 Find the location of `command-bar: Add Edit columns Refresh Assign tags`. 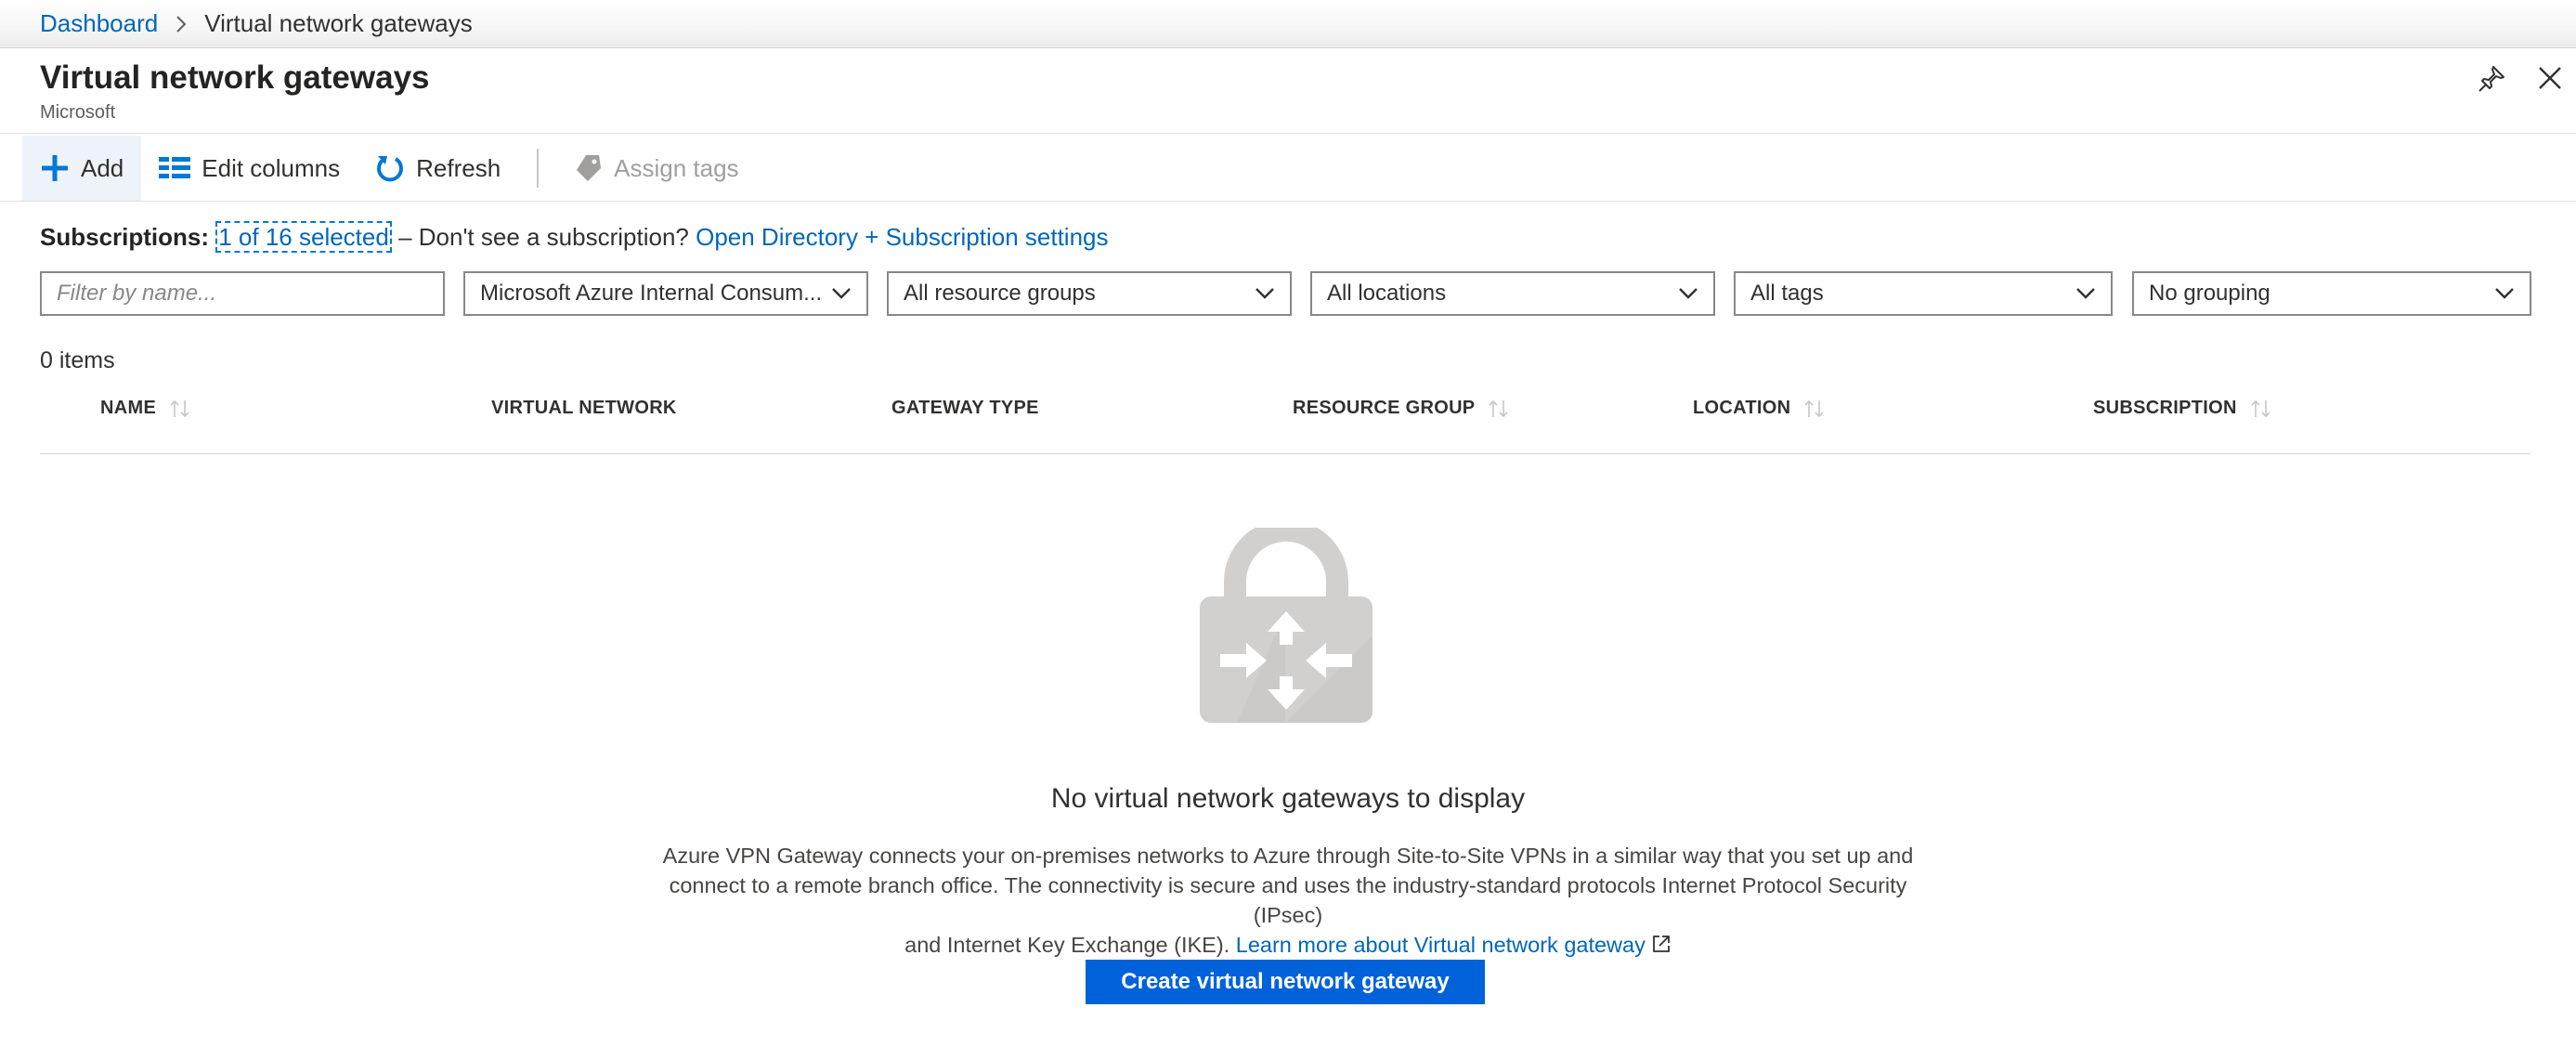

command-bar: Add Edit columns Refresh Assign tags is located at coordinates (389, 169).